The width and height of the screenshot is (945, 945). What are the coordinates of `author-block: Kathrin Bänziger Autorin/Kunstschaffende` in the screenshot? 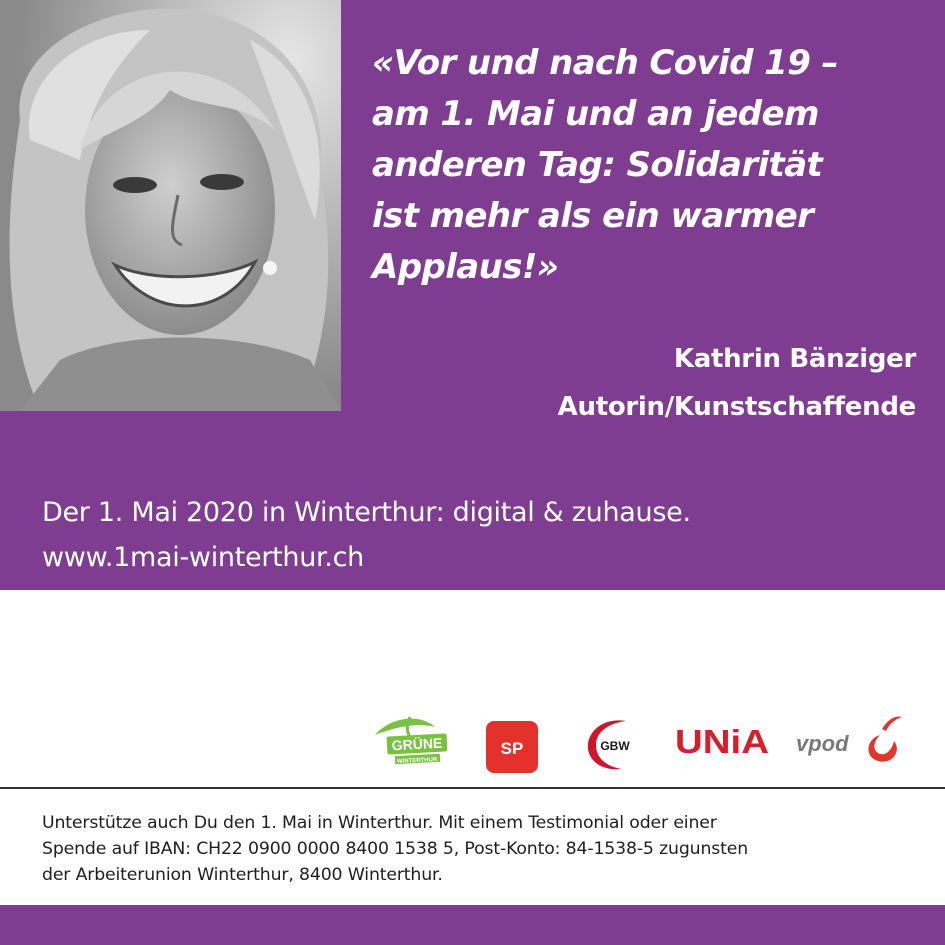 It's located at (737, 383).